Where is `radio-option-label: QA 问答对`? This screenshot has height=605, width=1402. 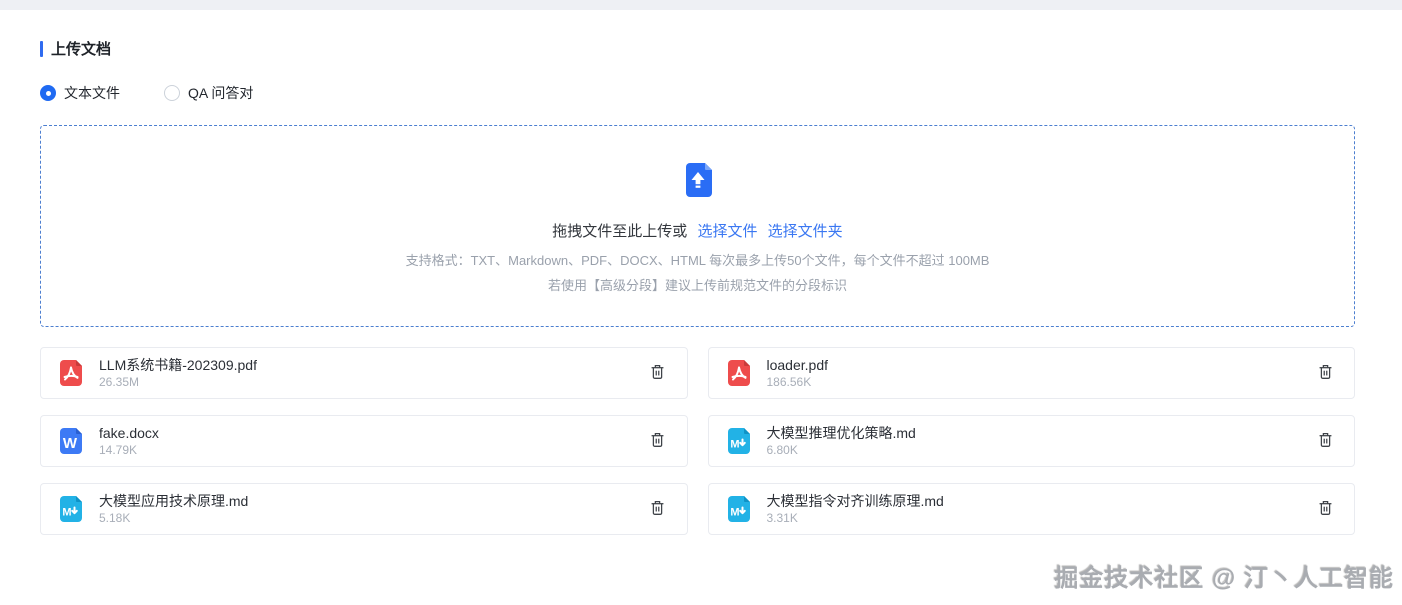 radio-option-label: QA 问答对 is located at coordinates (221, 93).